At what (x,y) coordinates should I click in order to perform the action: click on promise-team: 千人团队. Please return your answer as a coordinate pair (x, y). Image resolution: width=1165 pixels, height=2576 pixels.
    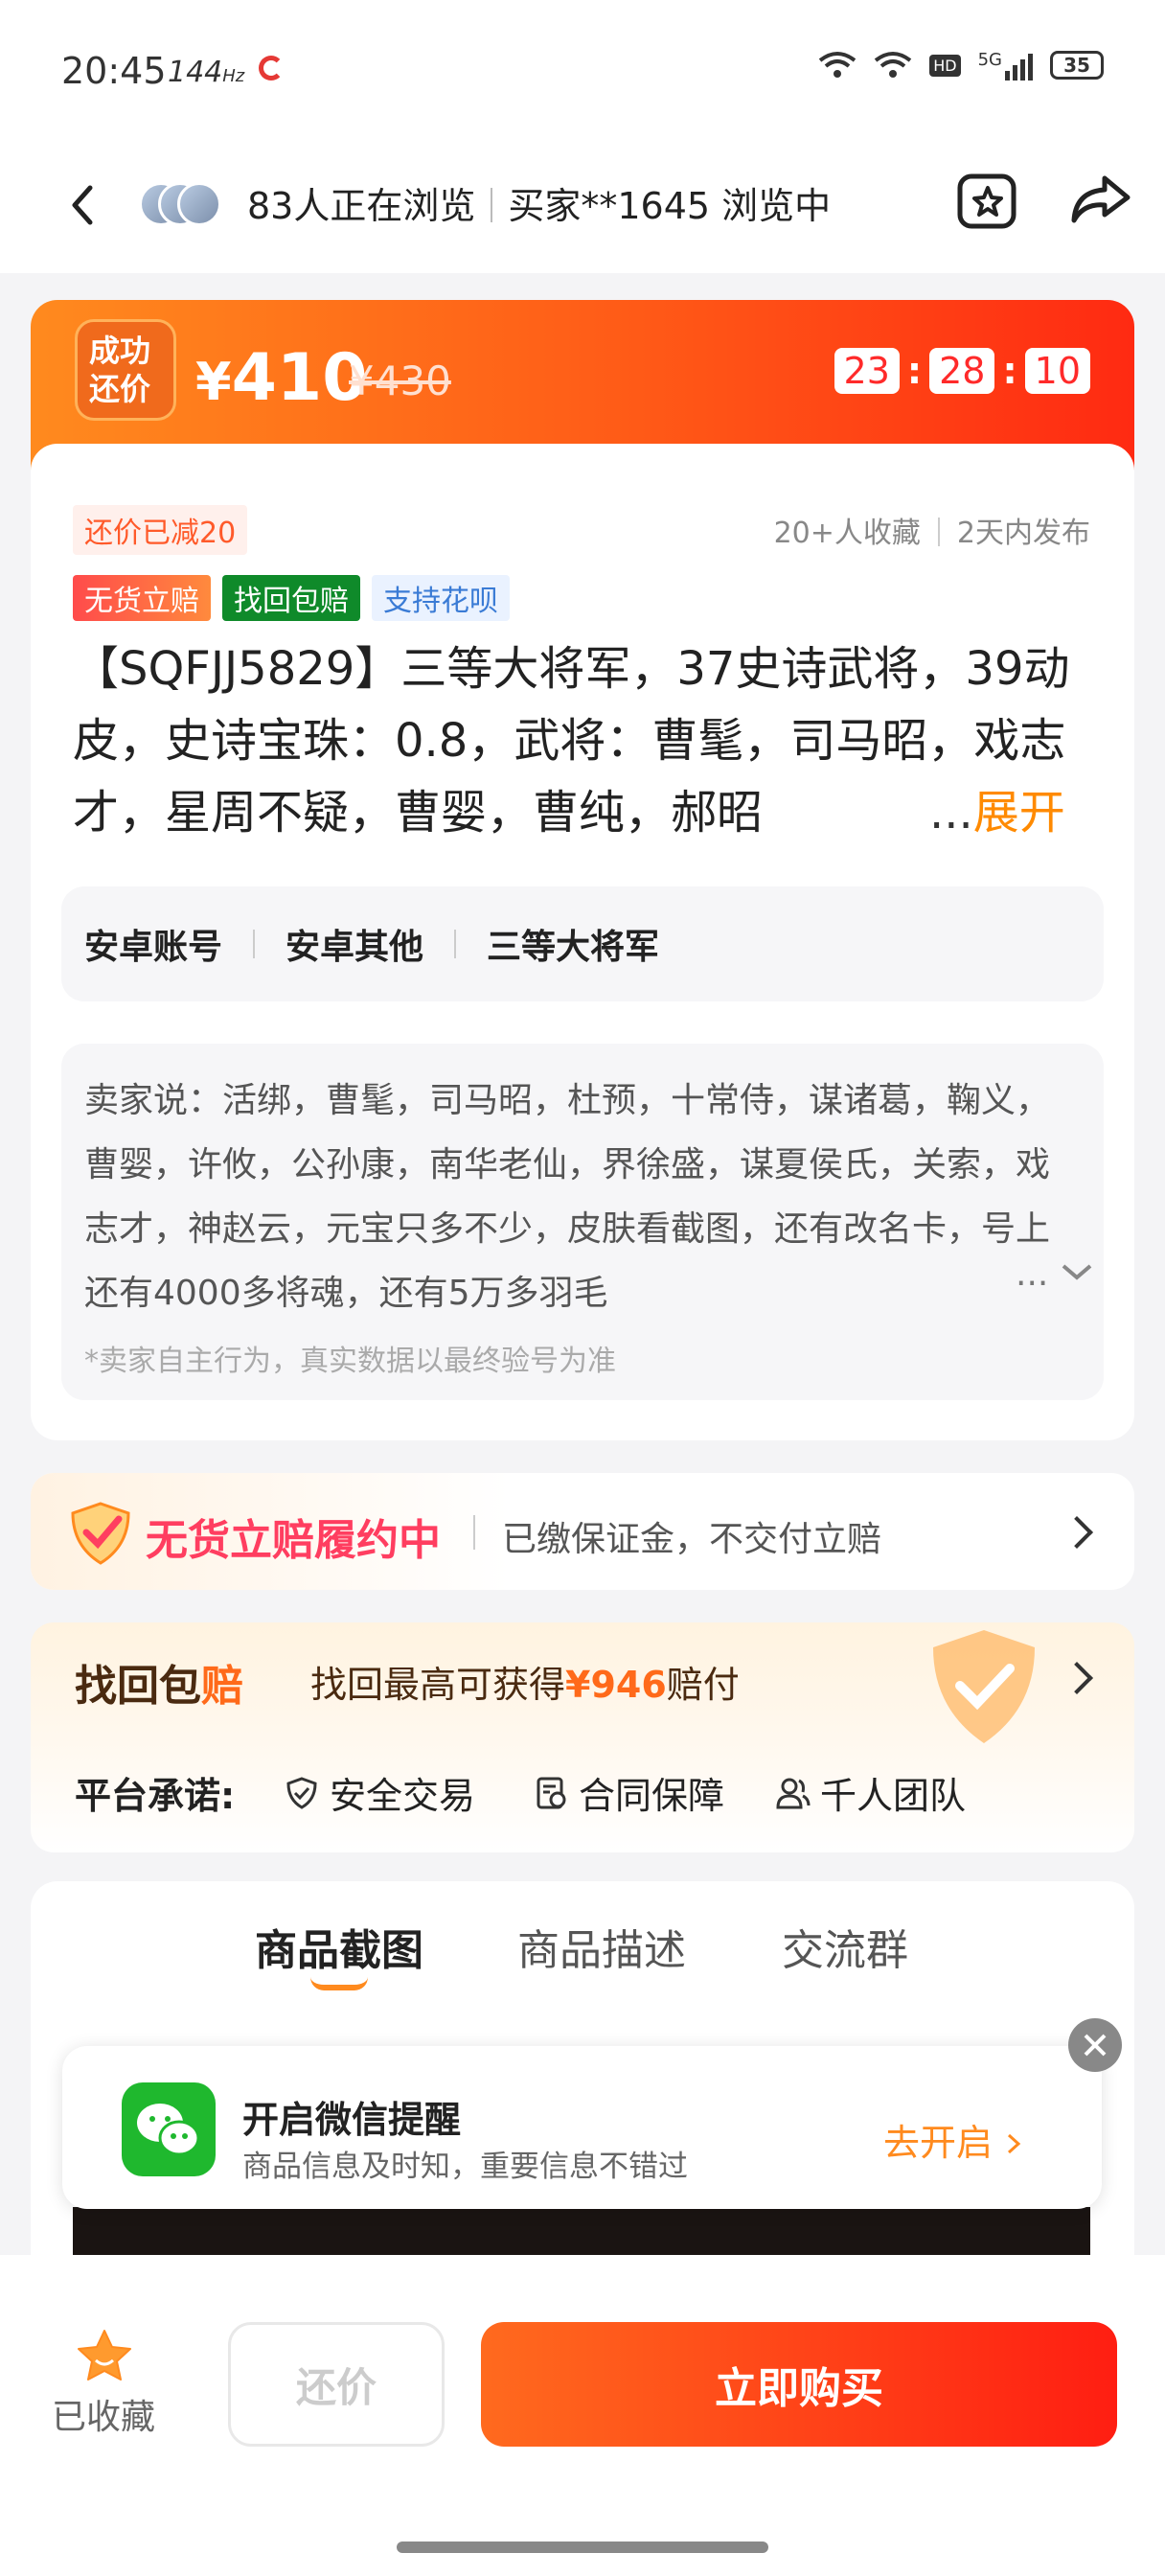
    Looking at the image, I should click on (870, 1792).